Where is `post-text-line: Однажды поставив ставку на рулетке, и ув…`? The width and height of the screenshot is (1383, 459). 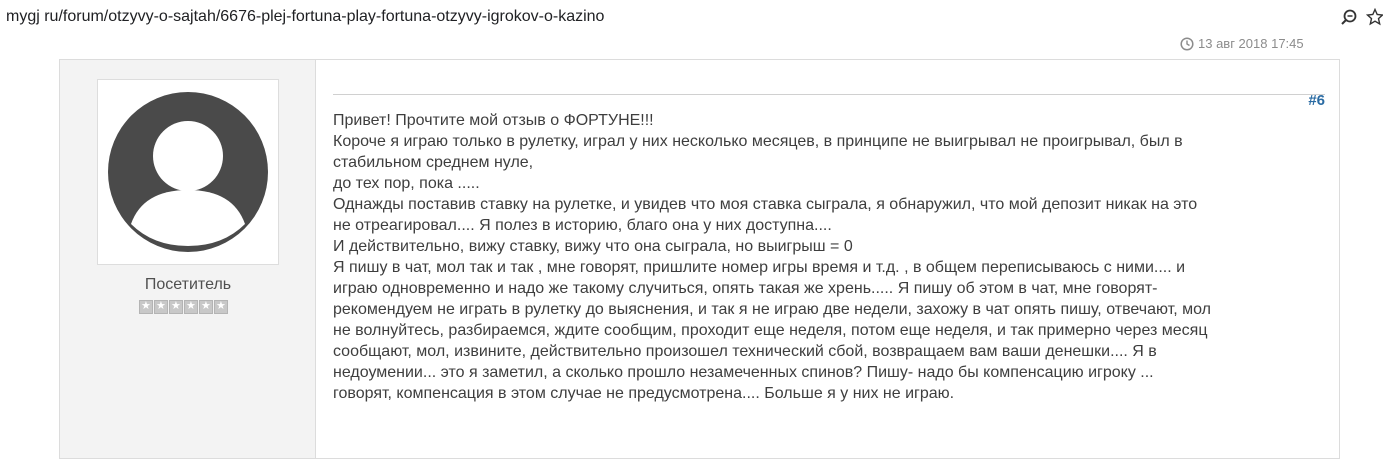
post-text-line: Однажды поставив ставку на рулетке, и ув… is located at coordinates (765, 204).